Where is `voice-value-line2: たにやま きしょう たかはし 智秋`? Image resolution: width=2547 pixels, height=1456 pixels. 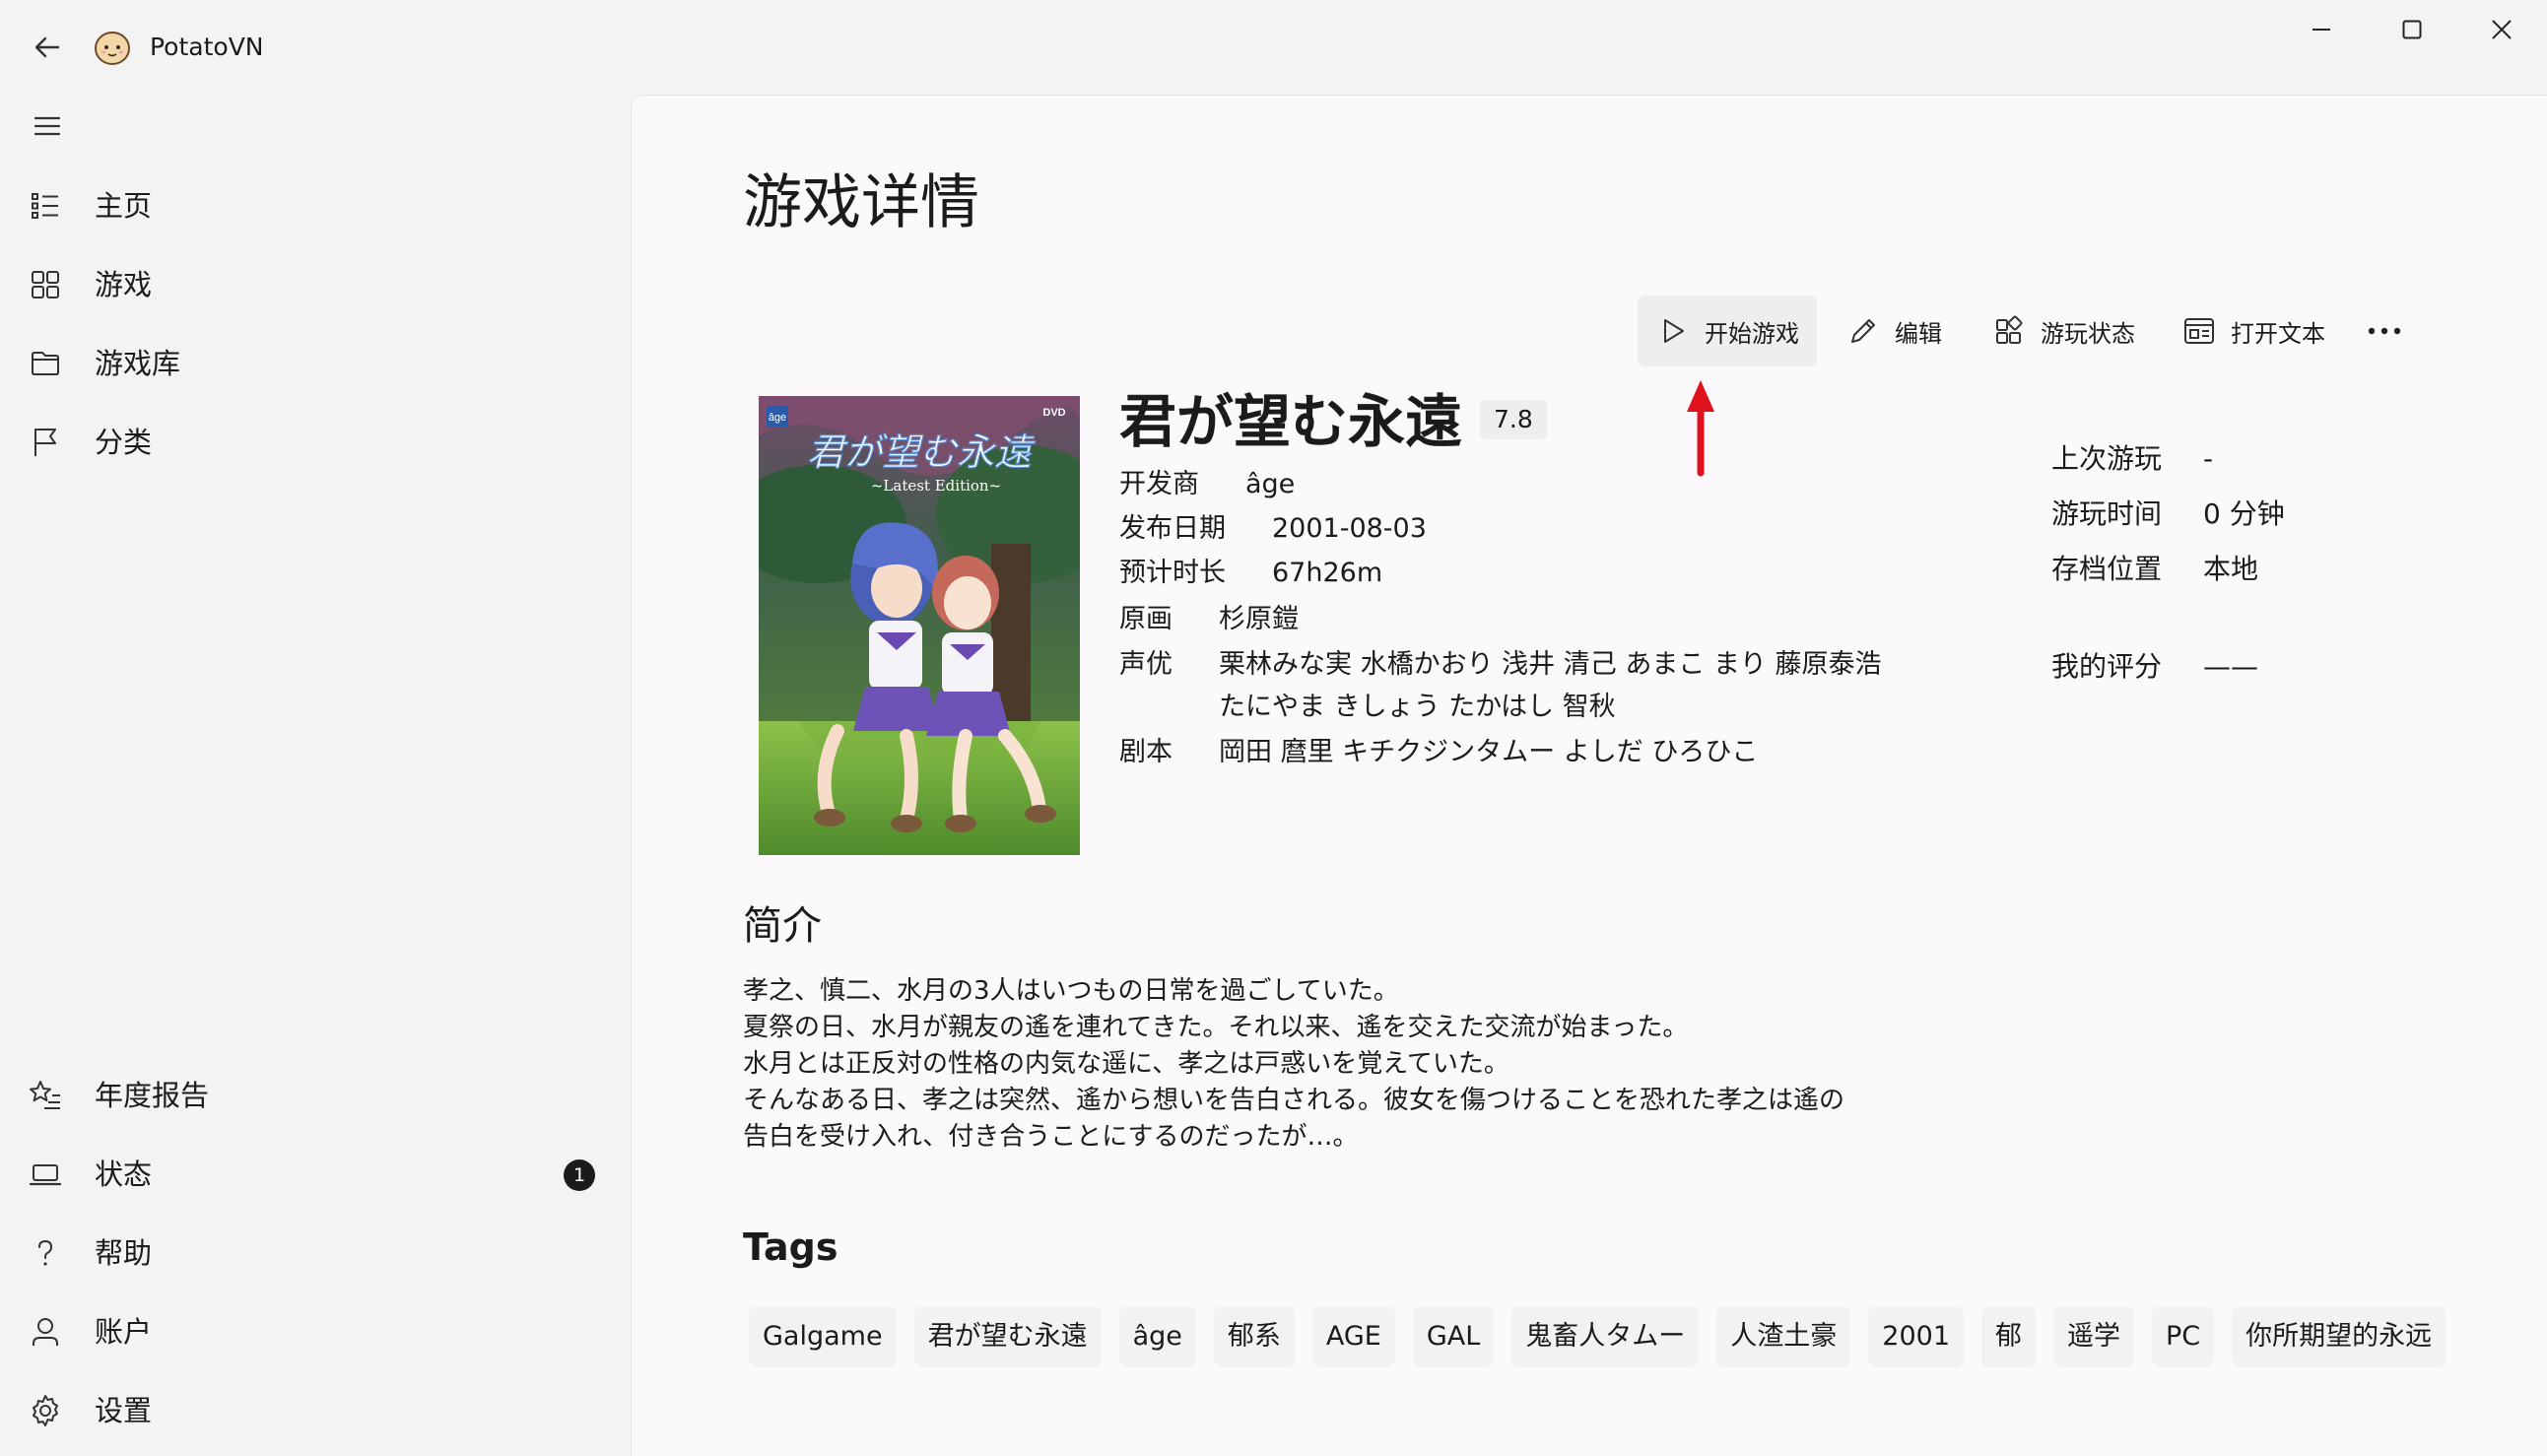
voice-value-line2: たにやま きしょう たかはし 智秋 is located at coordinates (1417, 707).